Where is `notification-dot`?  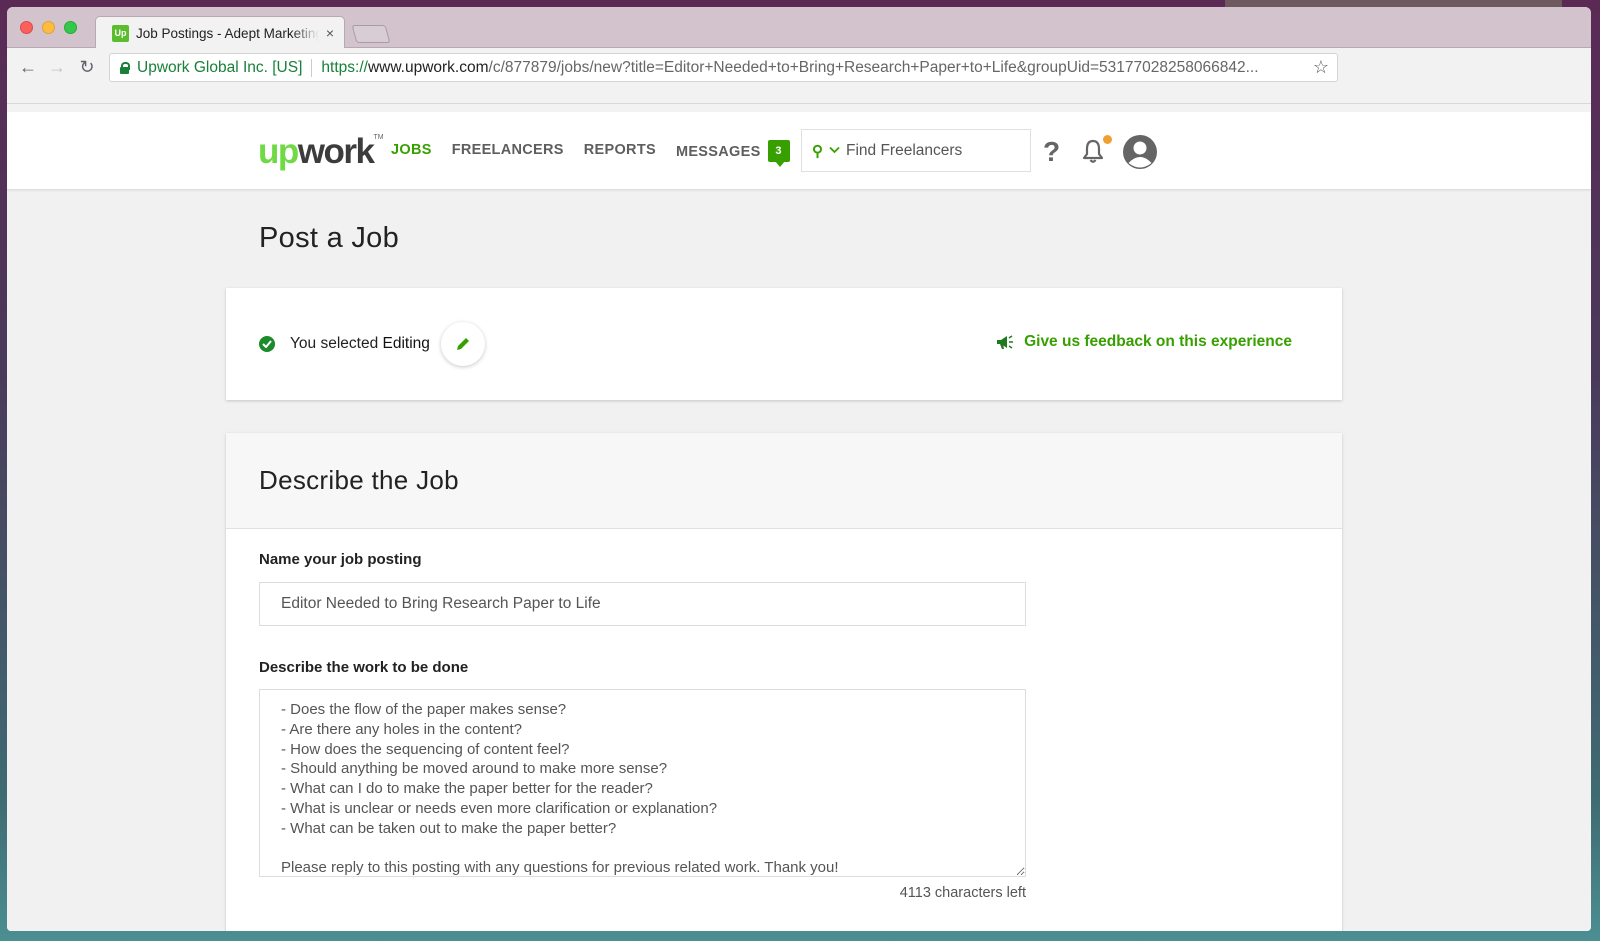
notification-dot is located at coordinates (1107, 139).